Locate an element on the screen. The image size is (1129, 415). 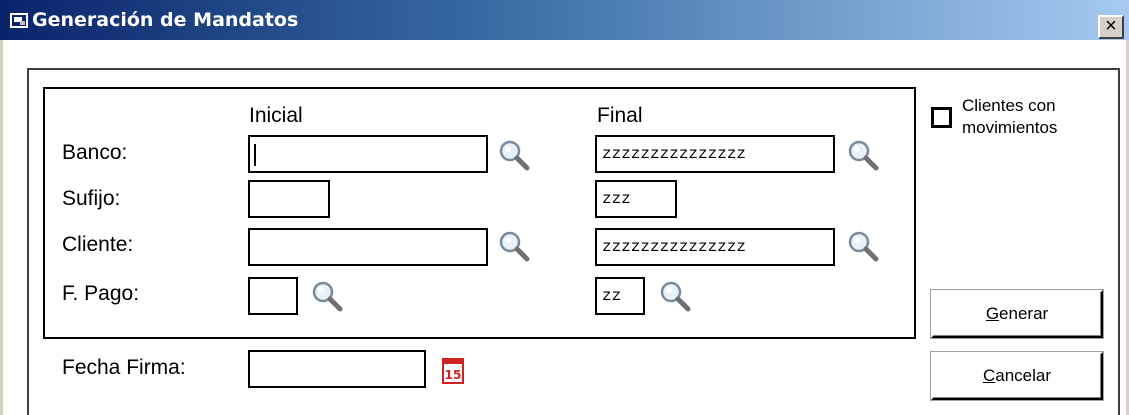
clientes-movimientos-label: Clientes con movimientos is located at coordinates (1010, 116).